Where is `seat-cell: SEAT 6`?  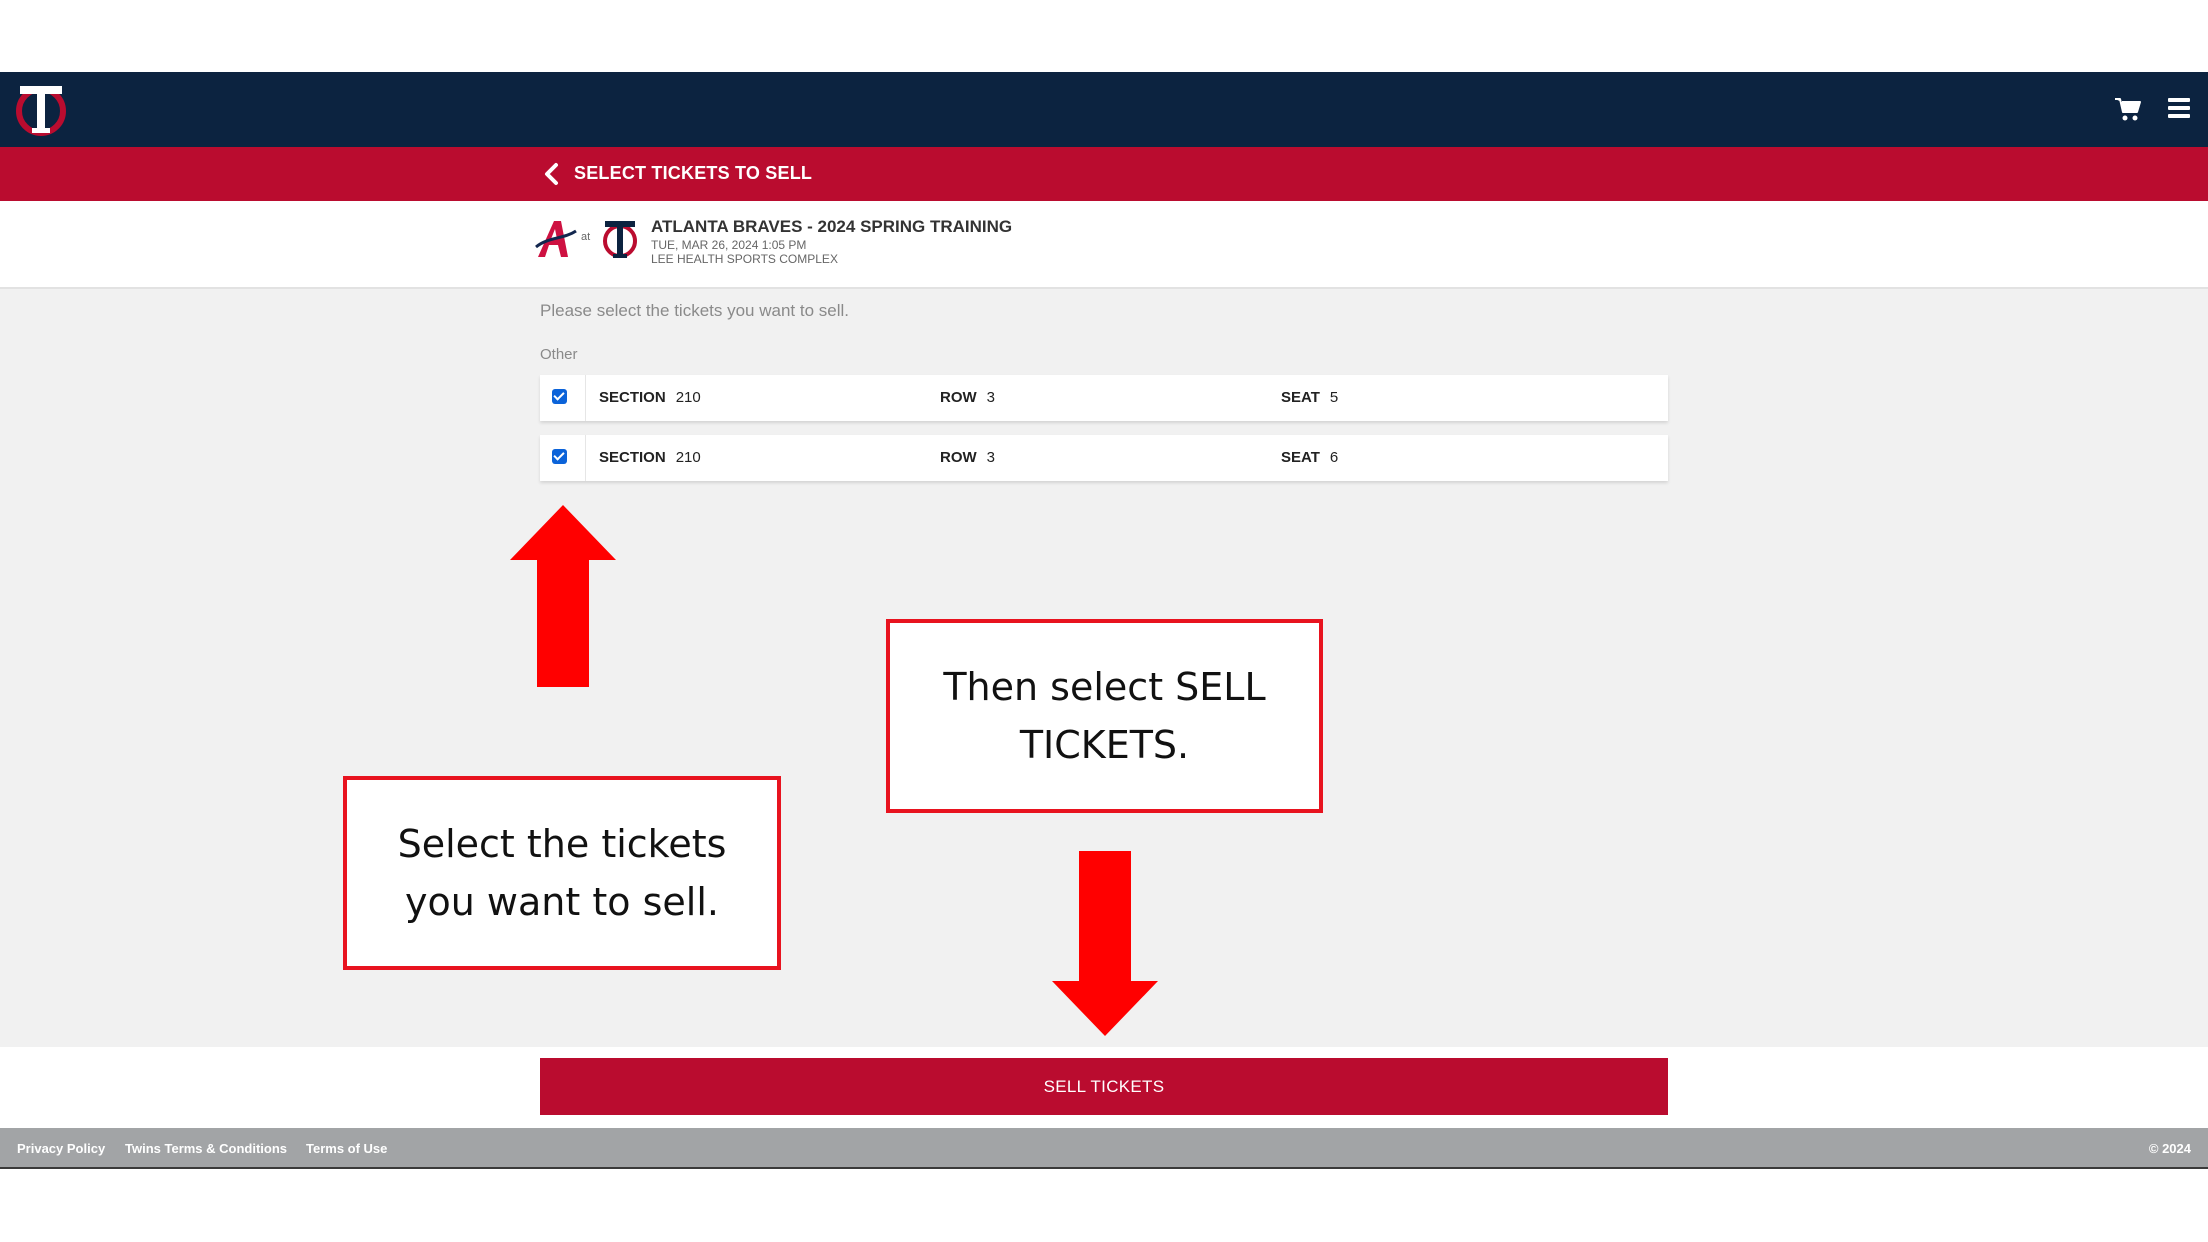 seat-cell: SEAT 6 is located at coordinates (1309, 457).